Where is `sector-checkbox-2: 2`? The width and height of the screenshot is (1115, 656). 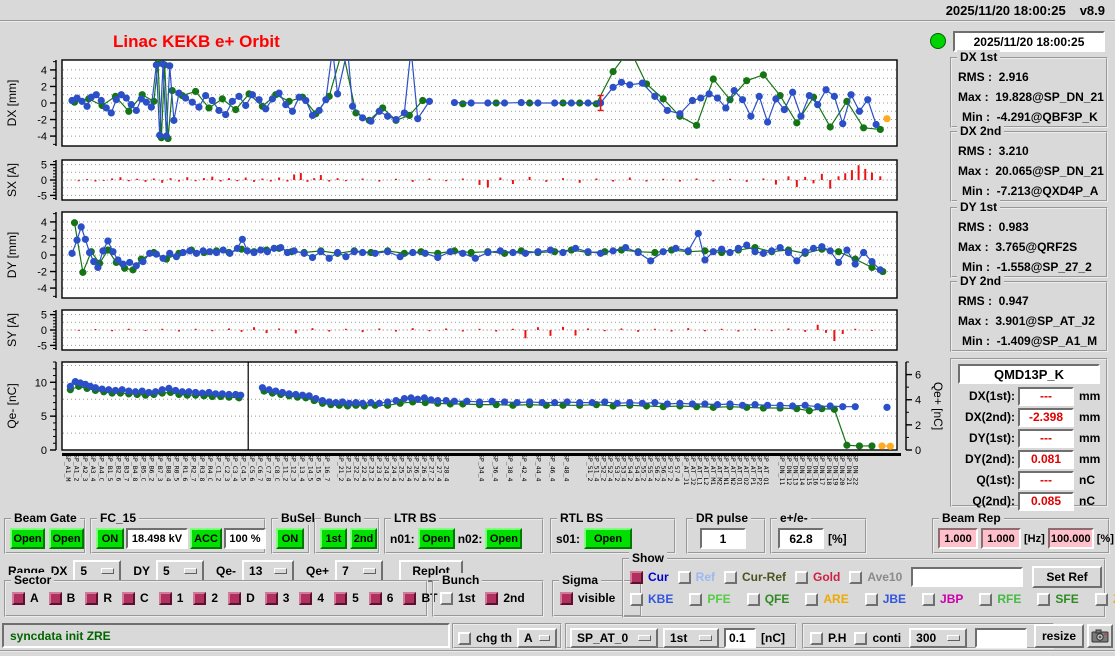 sector-checkbox-2: 2 is located at coordinates (205, 598).